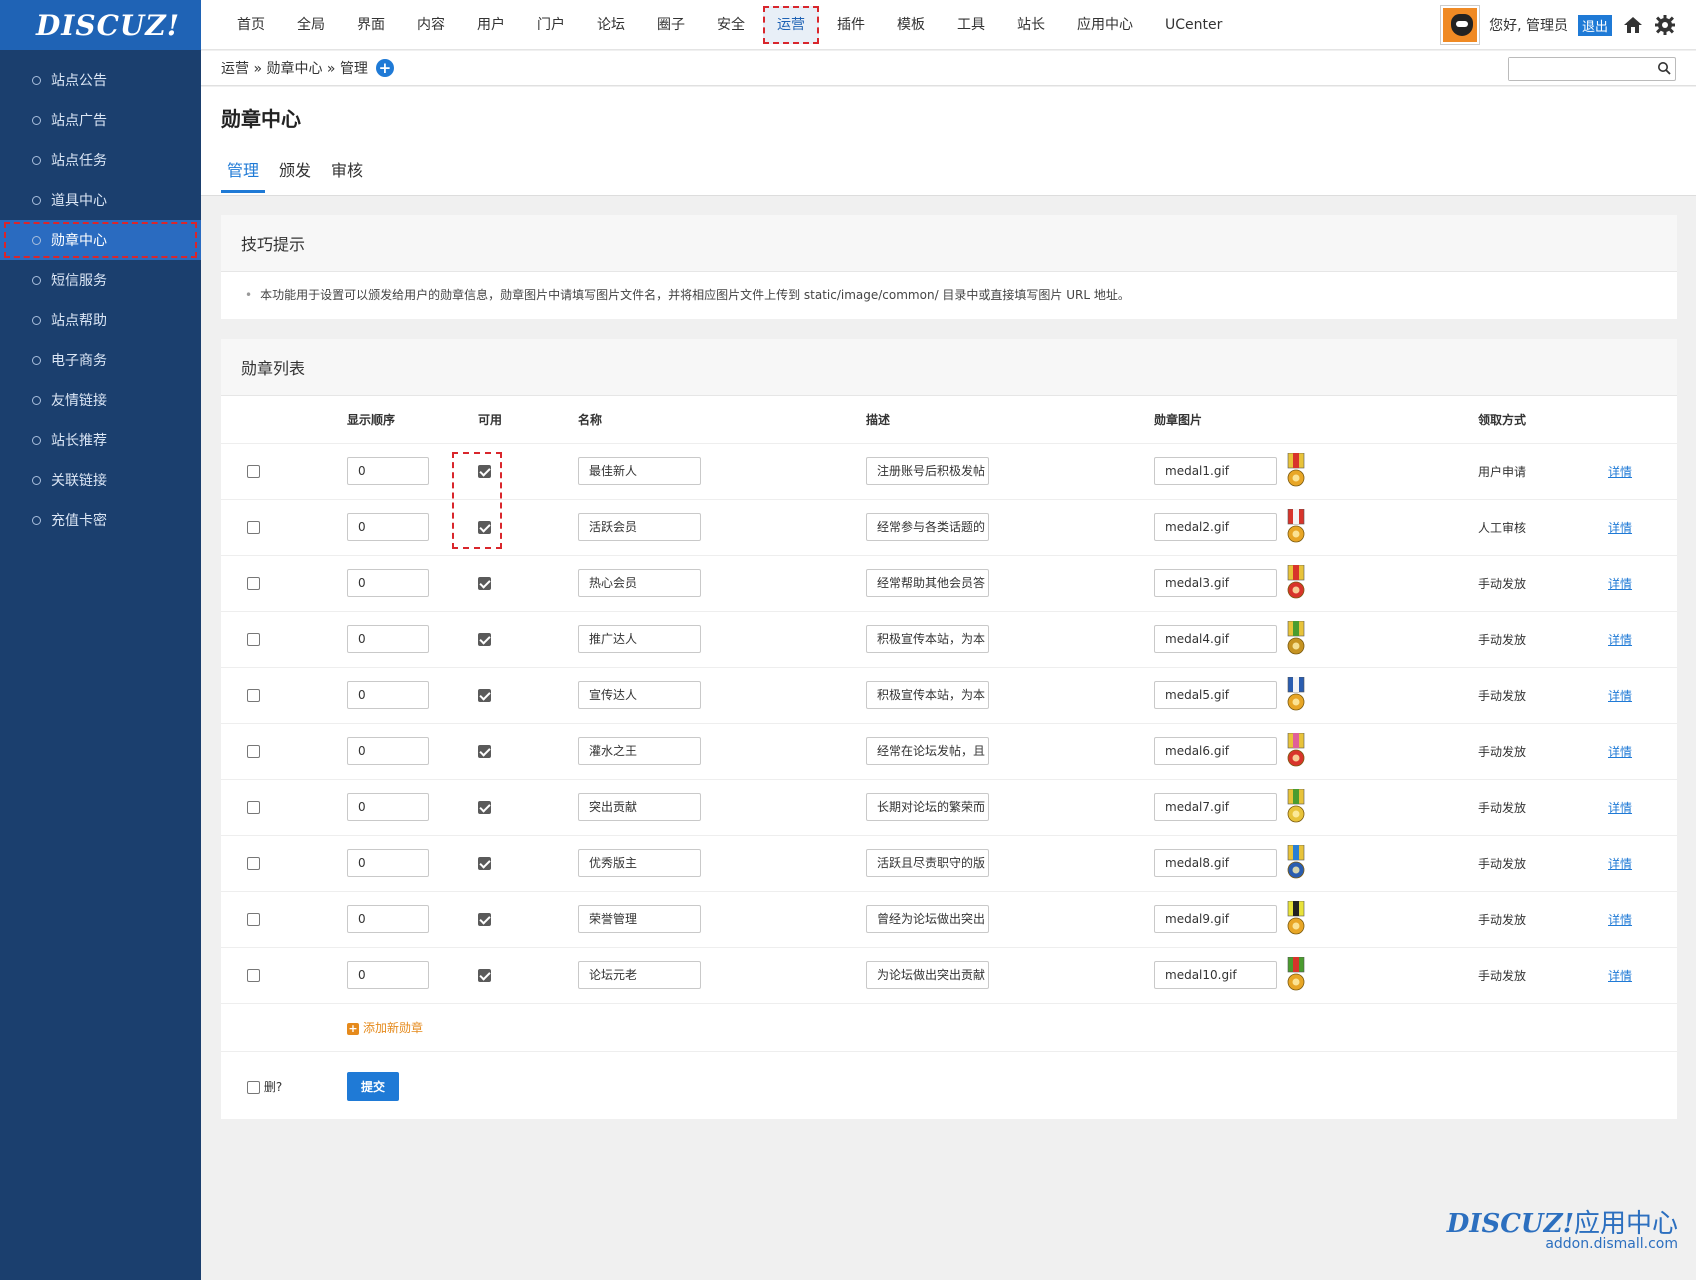 Image resolution: width=1696 pixels, height=1280 pixels. Describe the element at coordinates (911, 25) in the screenshot. I see `top-nav-item-11: 模板` at that location.